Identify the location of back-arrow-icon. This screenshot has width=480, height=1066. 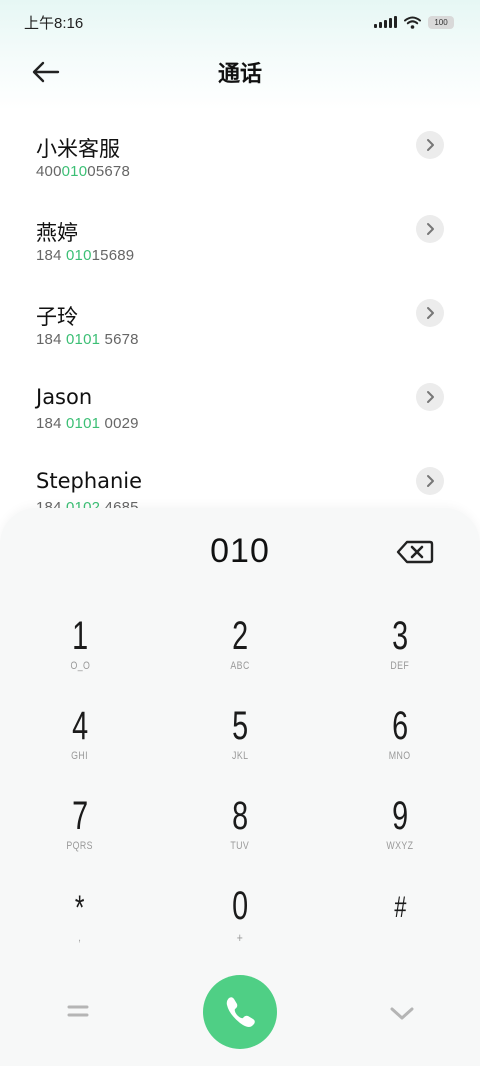
(46, 72).